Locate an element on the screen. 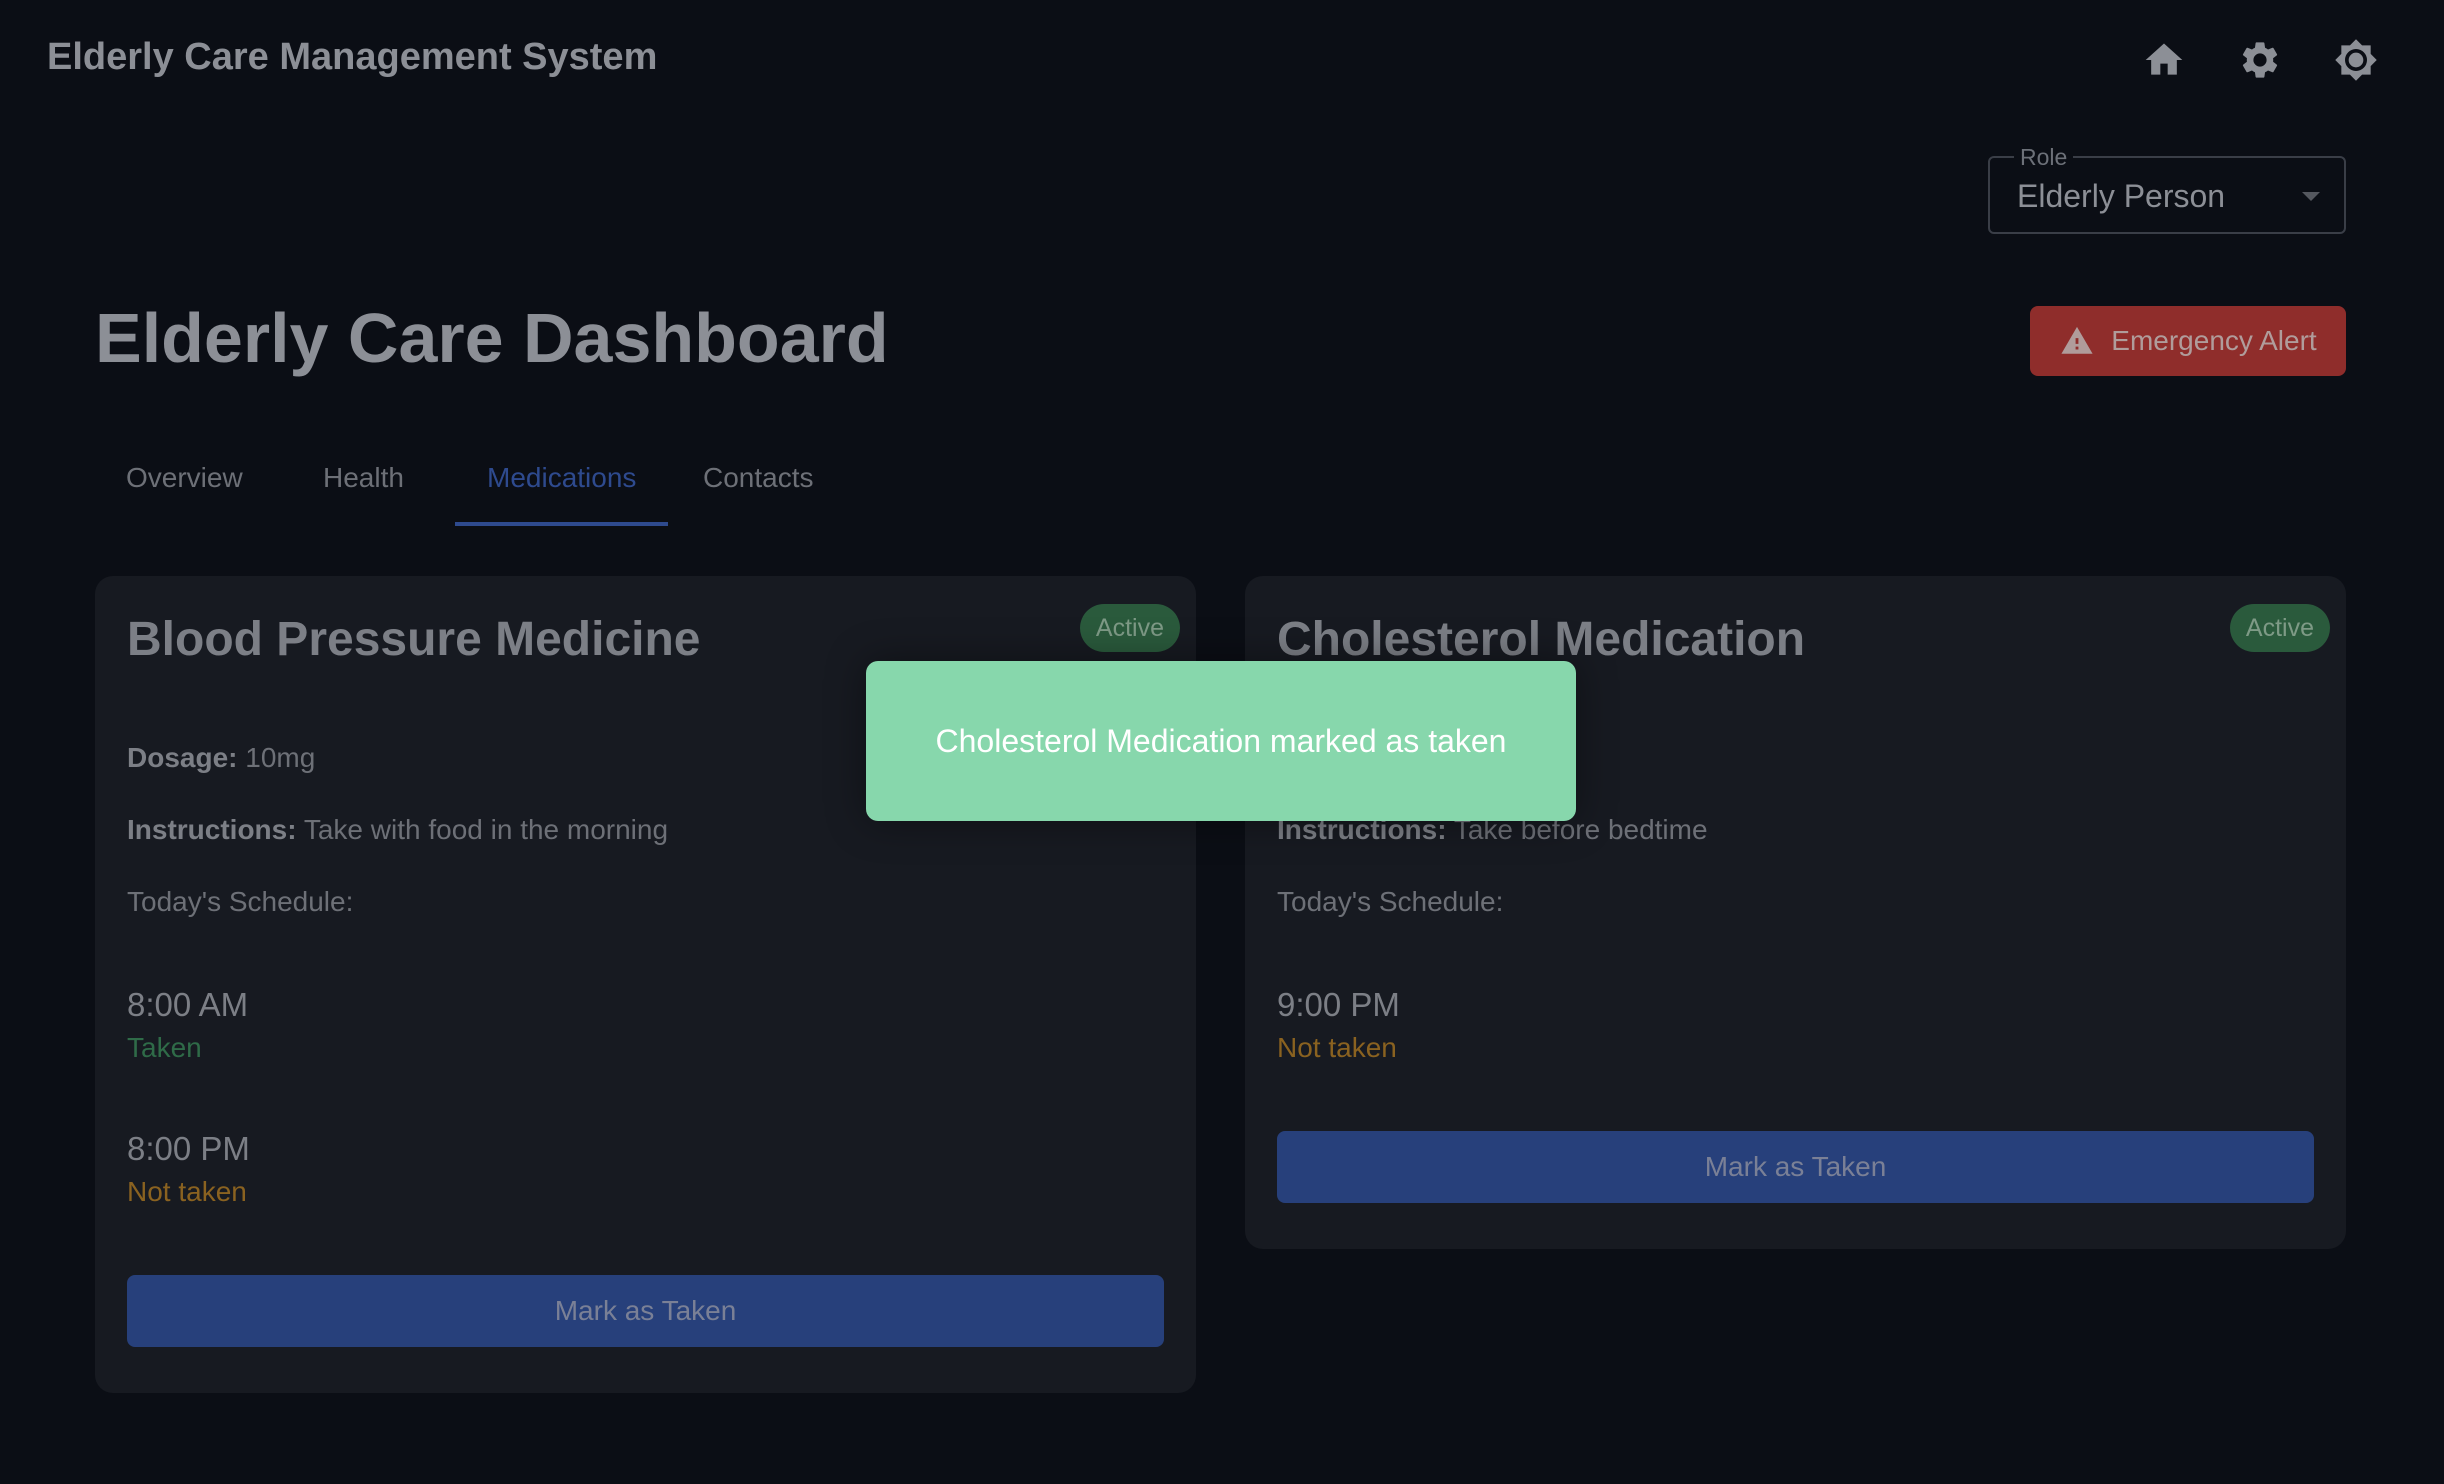  schedule-status: Taken is located at coordinates (164, 1047).